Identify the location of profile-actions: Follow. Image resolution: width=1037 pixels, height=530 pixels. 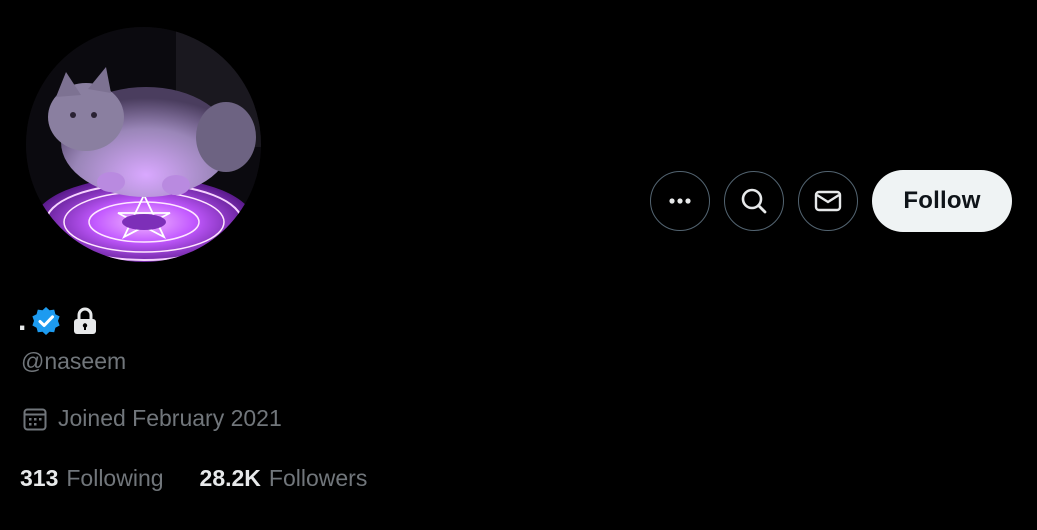
(831, 201).